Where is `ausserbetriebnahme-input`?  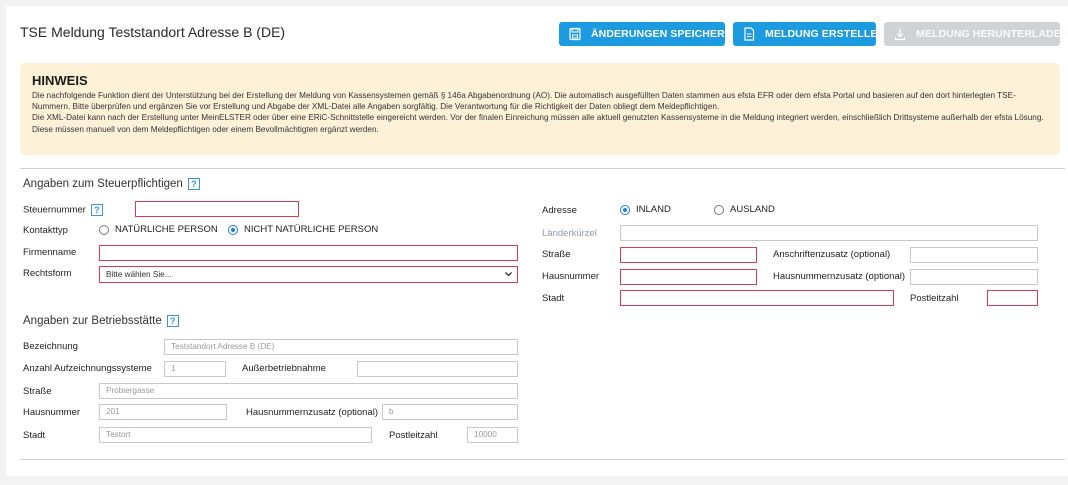
ausserbetriebnahme-input is located at coordinates (437, 369).